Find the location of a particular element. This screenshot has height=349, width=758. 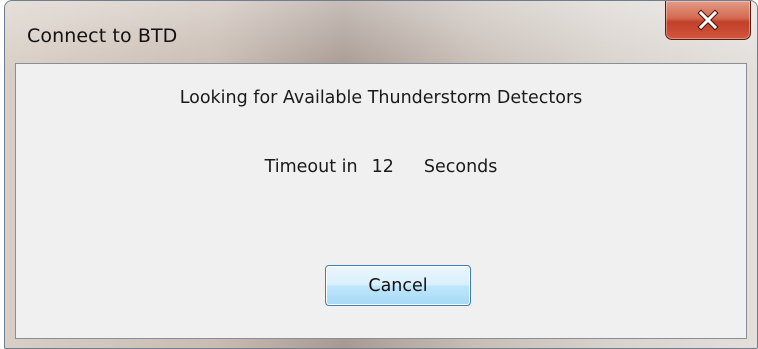

close-icon is located at coordinates (708, 20).